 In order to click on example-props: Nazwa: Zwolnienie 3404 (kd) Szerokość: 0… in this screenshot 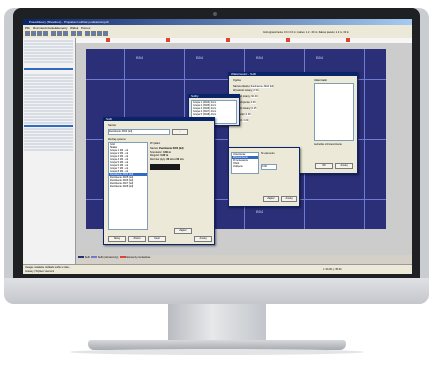, I will do `click(167, 154)`.